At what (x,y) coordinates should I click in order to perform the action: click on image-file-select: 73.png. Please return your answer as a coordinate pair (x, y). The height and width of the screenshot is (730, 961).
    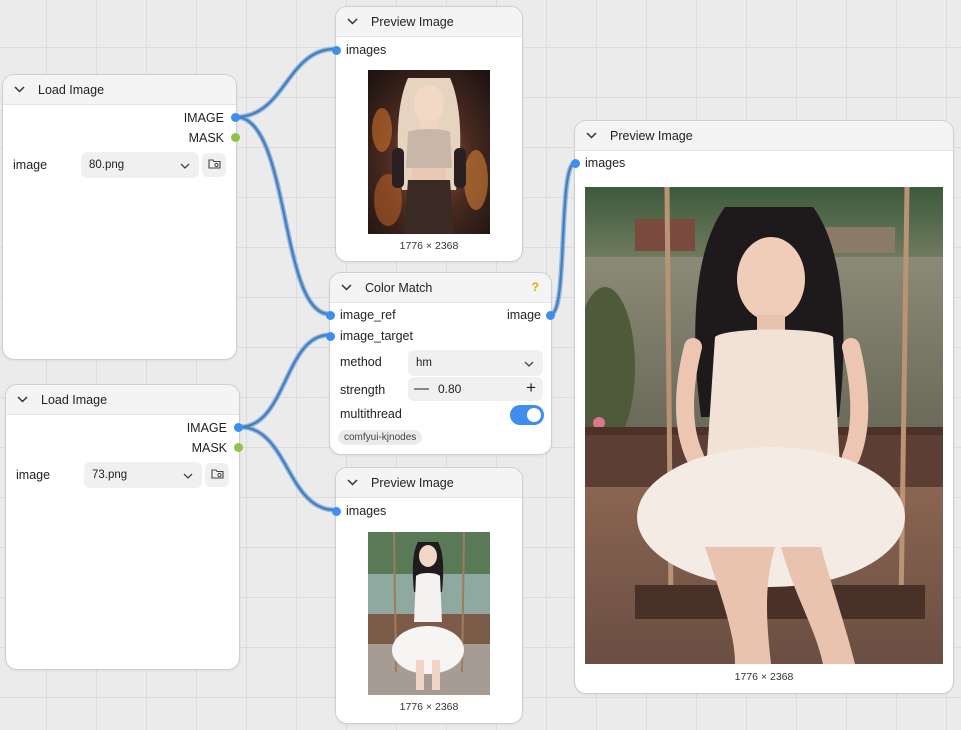
    Looking at the image, I should click on (143, 475).